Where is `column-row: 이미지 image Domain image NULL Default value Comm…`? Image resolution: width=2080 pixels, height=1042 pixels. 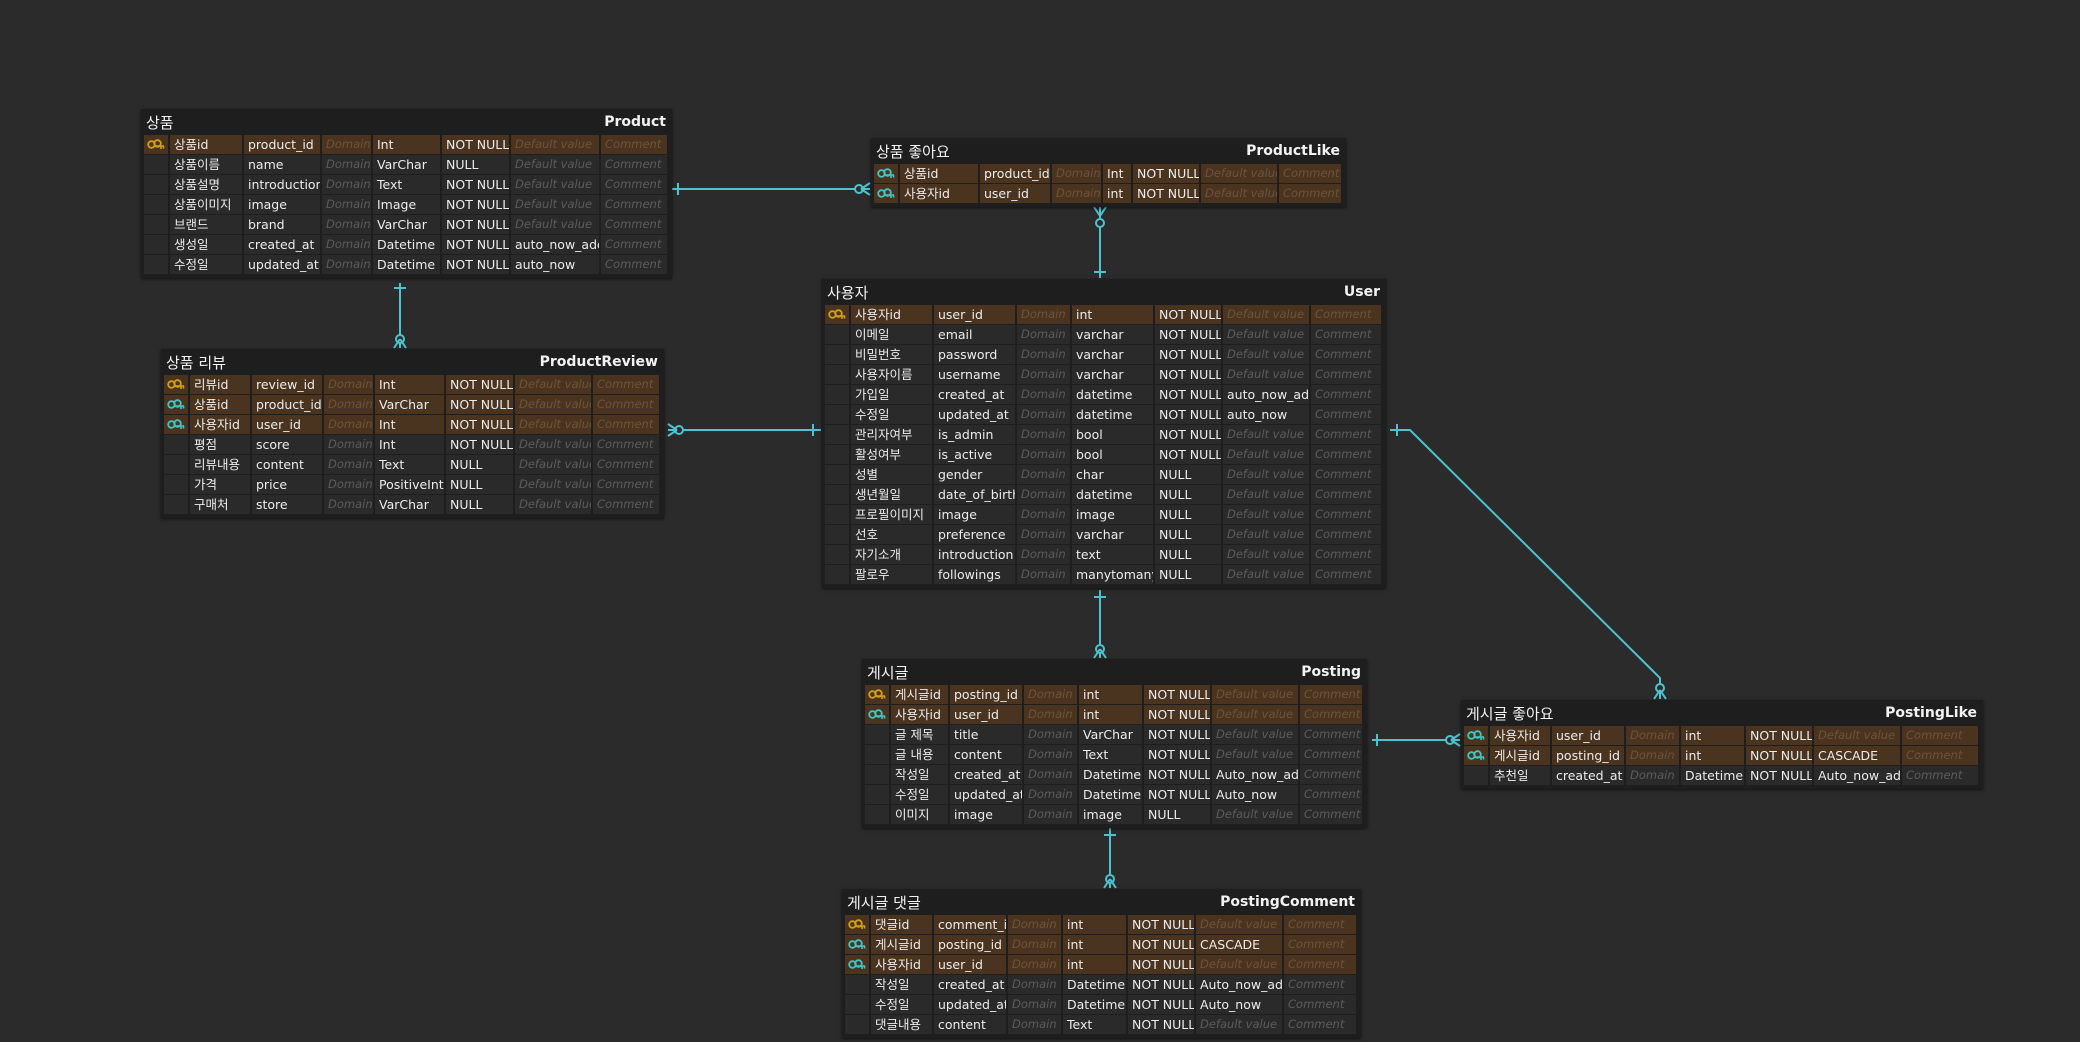
column-row: 이미지 image Domain image NULL Default value Comm… is located at coordinates (1114, 815).